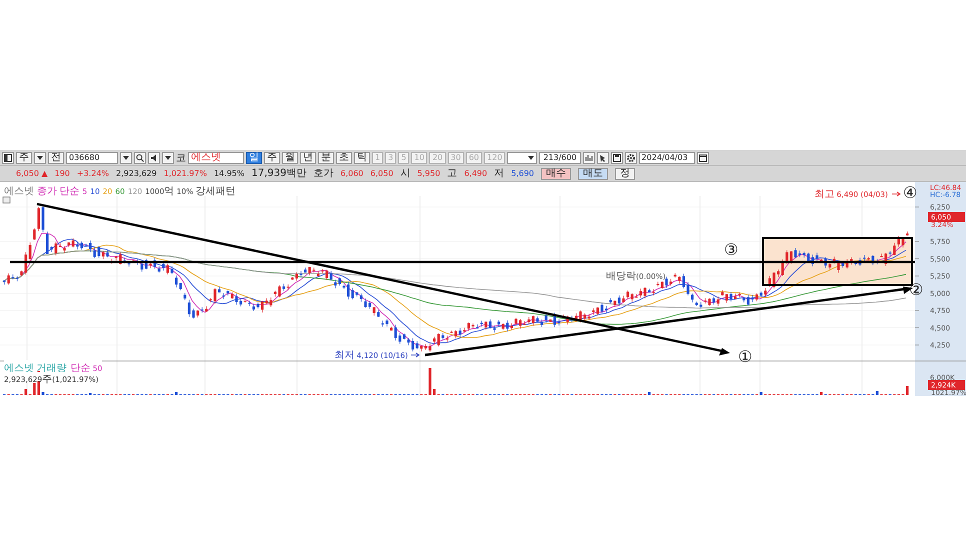  What do you see at coordinates (62, 173) in the screenshot?
I see `quote-value: 190` at bounding box center [62, 173].